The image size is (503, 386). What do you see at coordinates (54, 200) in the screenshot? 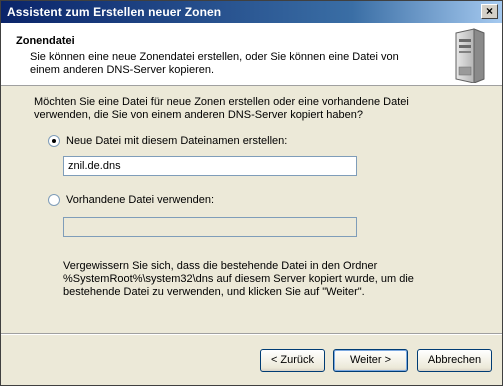
I see `radio-existing-file-indicator` at bounding box center [54, 200].